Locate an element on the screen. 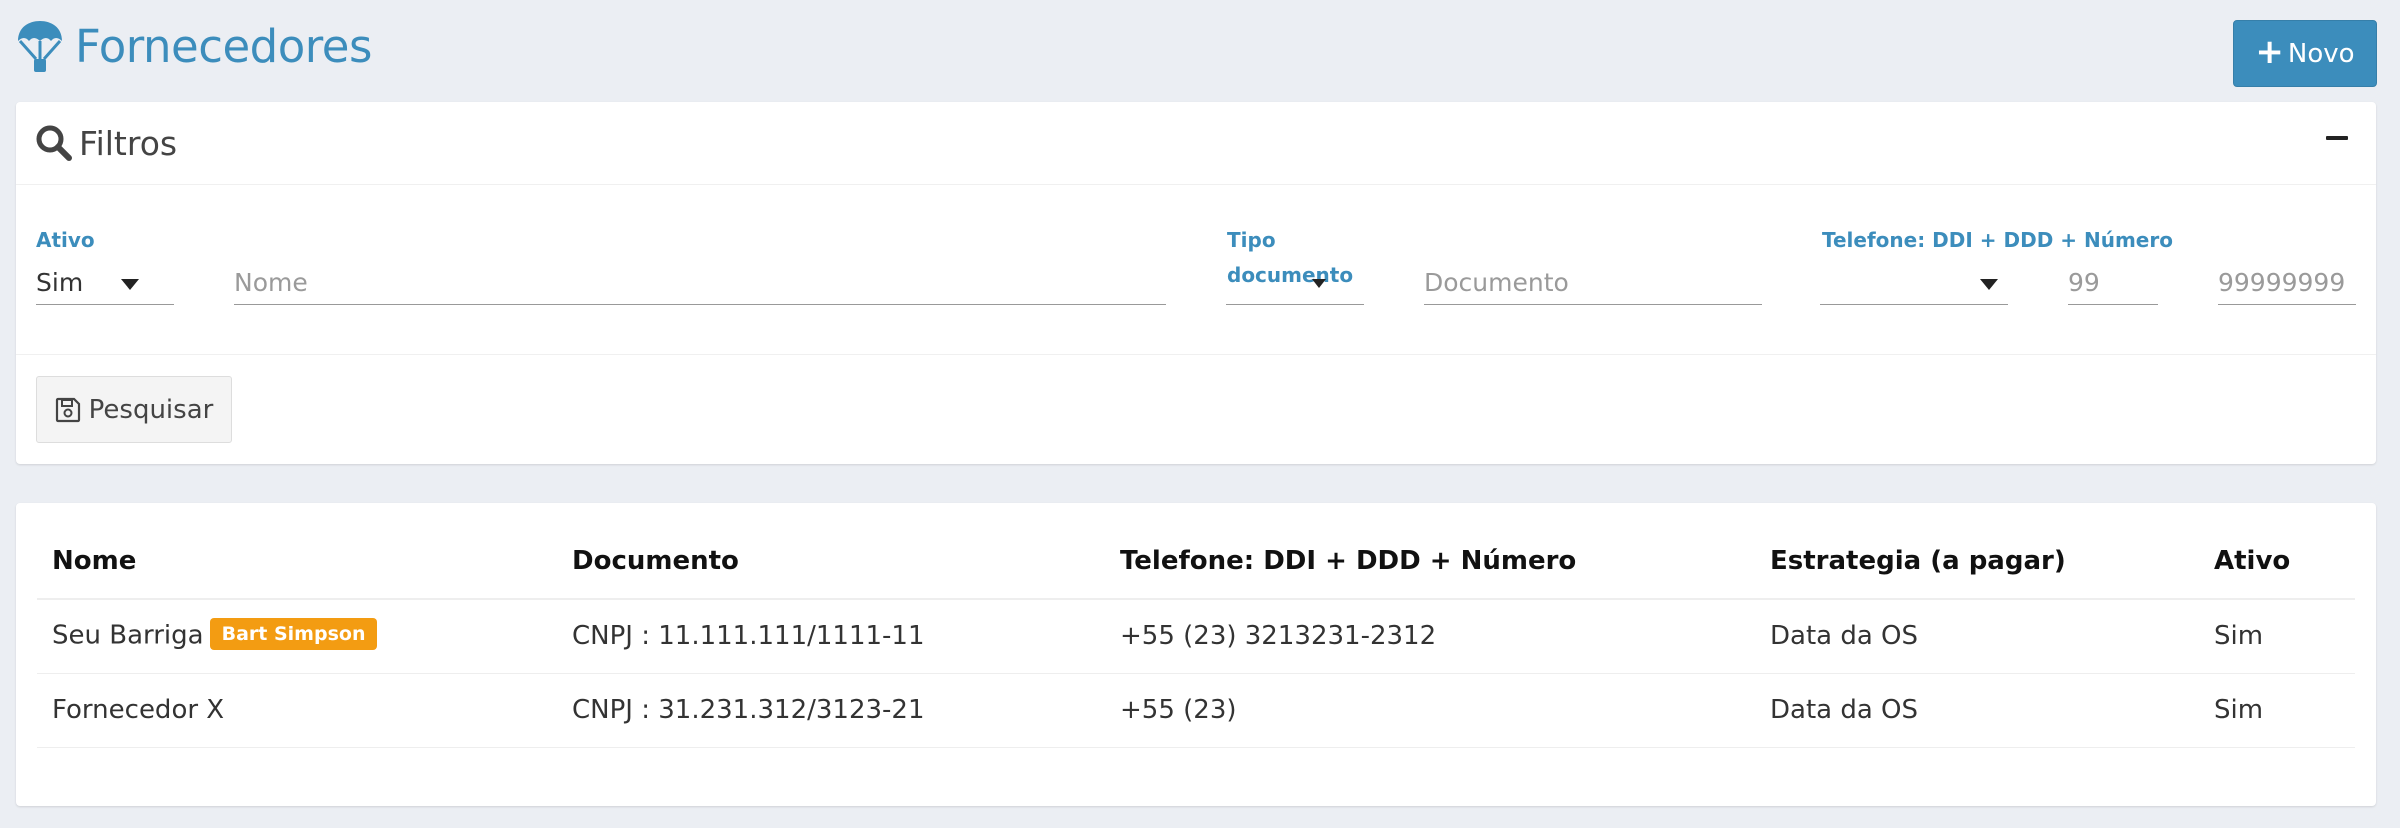  status-badge: Bart Simpson is located at coordinates (293, 634).